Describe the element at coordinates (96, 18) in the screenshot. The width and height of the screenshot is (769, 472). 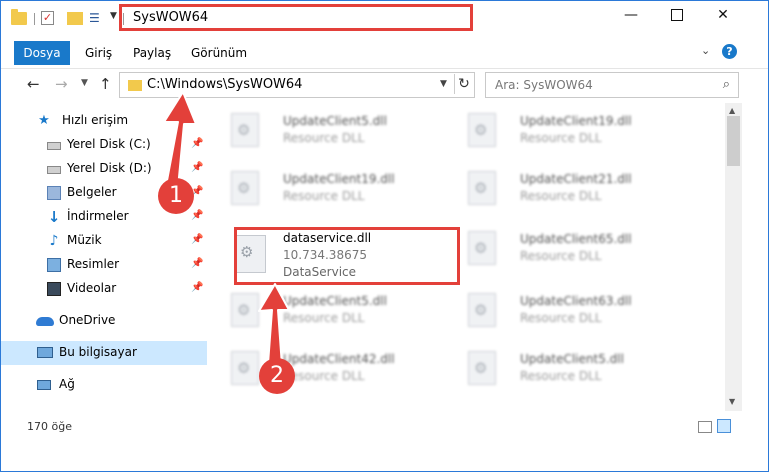
I see `properties-icon: ☰` at that location.